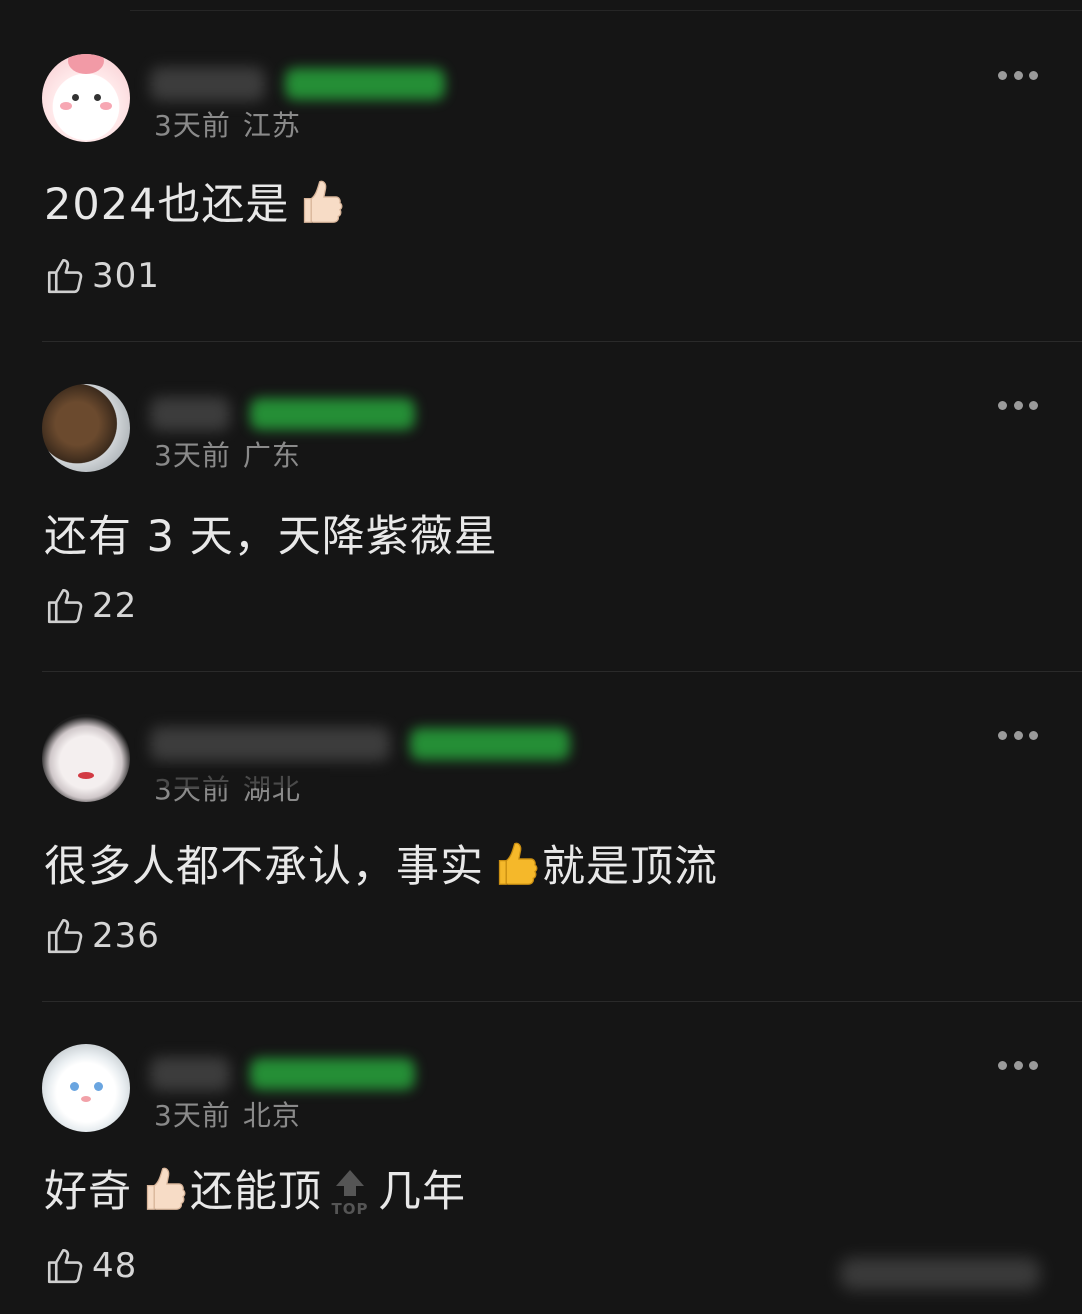 This screenshot has height=1314, width=1082. What do you see at coordinates (90, 1266) in the screenshot?
I see `like-button: 48` at bounding box center [90, 1266].